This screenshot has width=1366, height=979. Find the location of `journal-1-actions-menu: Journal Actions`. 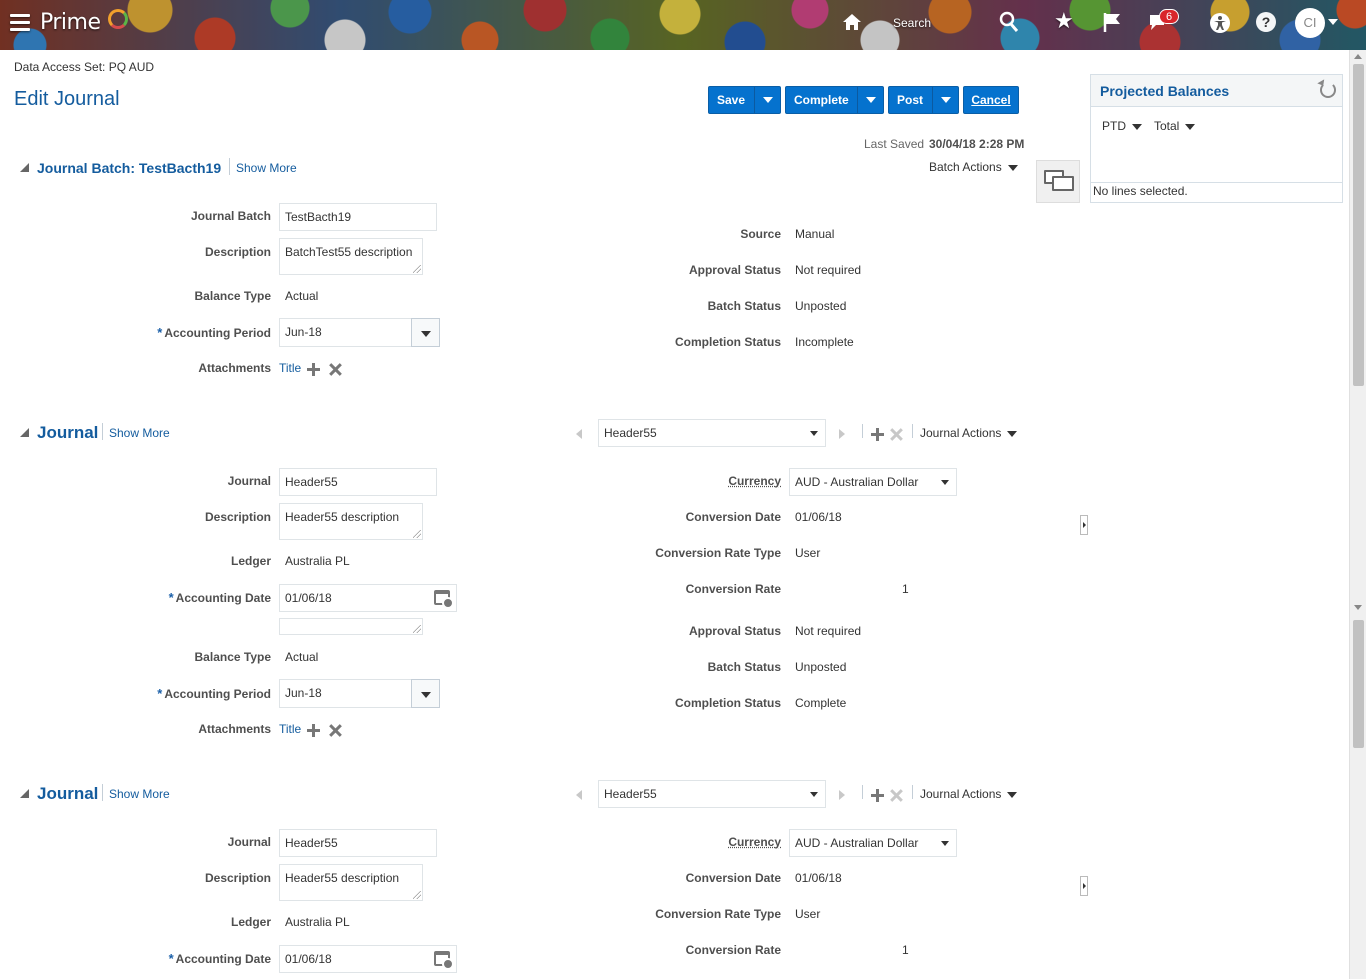

journal-1-actions-menu: Journal Actions is located at coordinates (969, 433).